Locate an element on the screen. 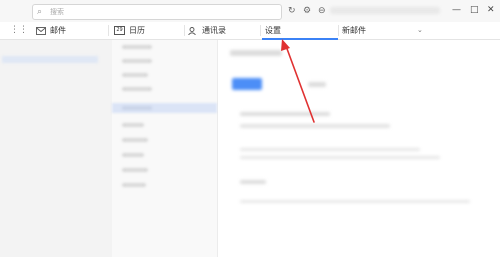  annotation-arrow is located at coordinates (298, 81).